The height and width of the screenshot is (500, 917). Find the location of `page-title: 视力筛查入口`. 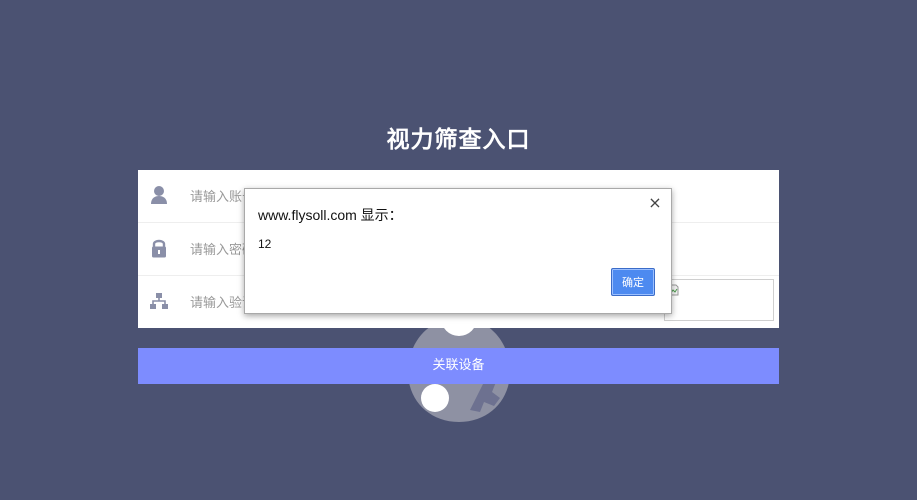

page-title: 视力筛查入口 is located at coordinates (458, 140).